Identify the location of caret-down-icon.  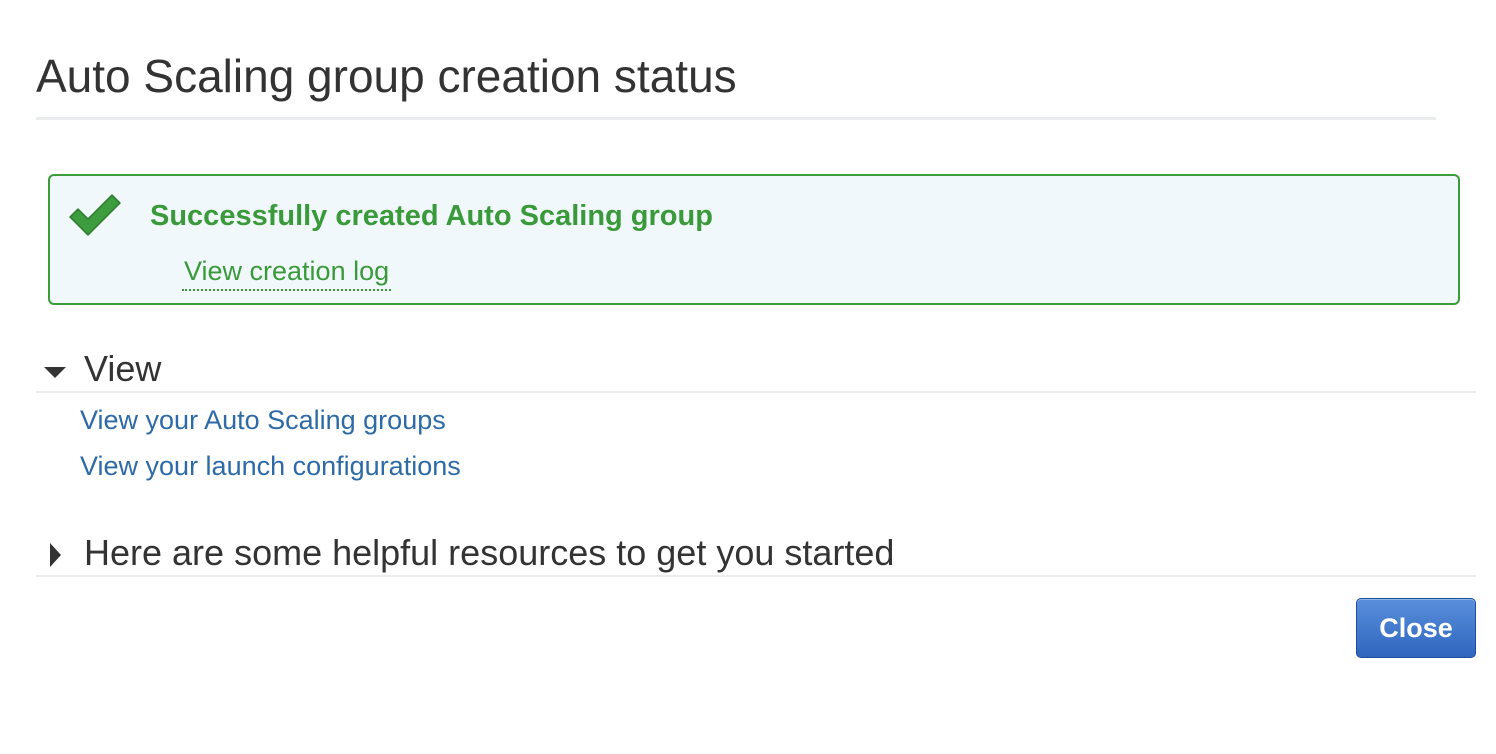
(55, 372).